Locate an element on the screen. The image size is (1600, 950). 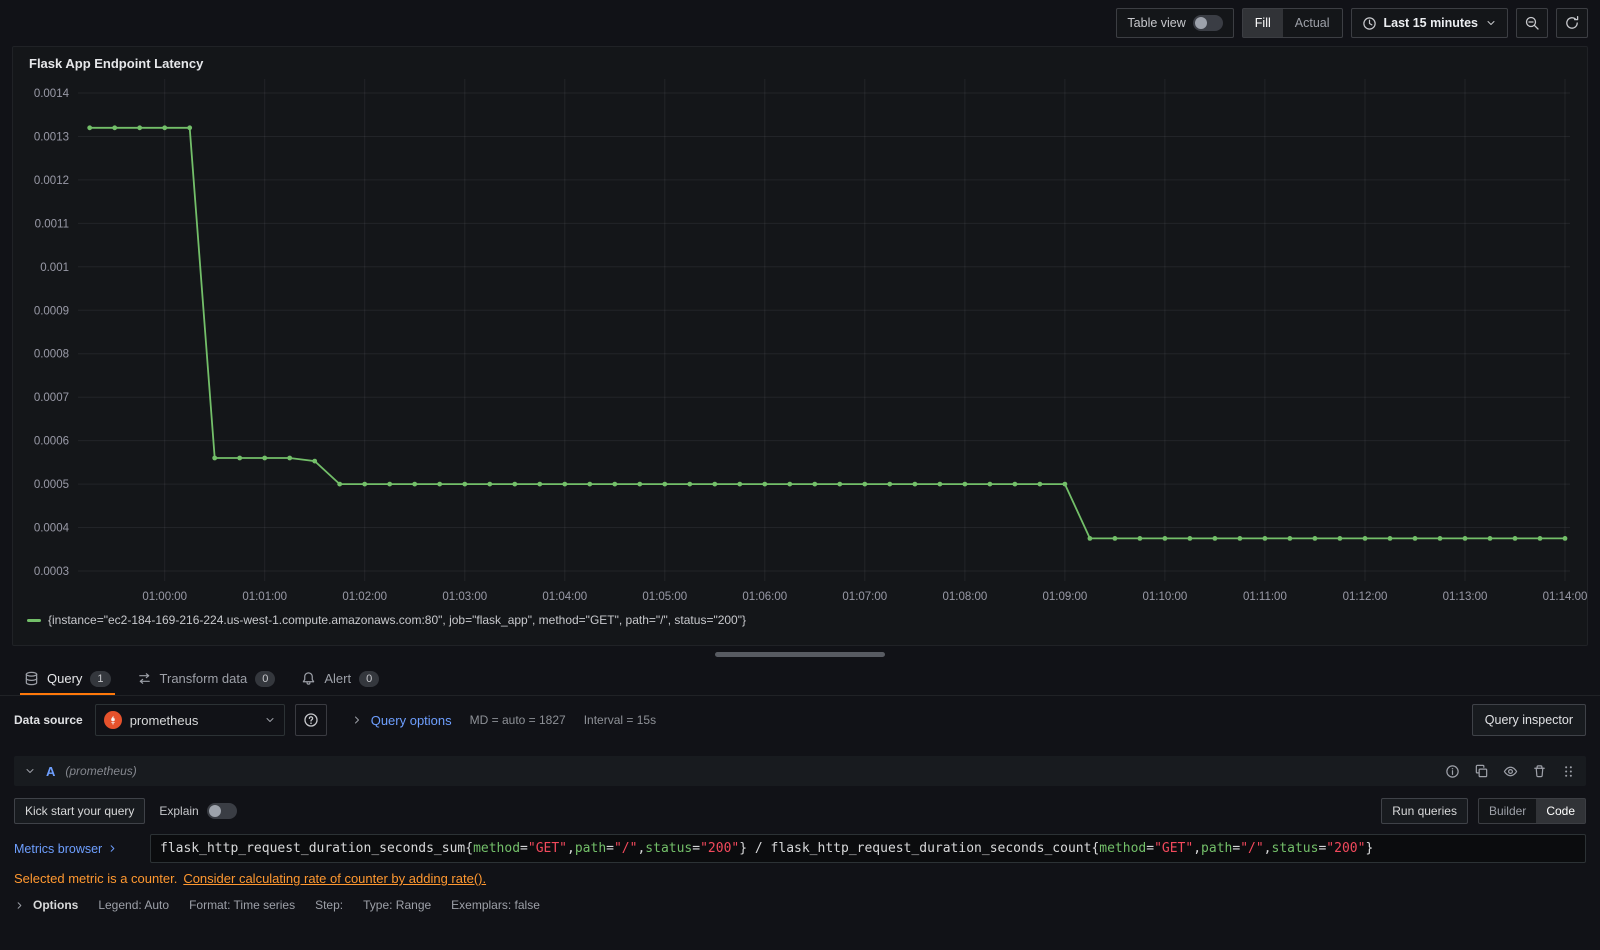
options-type: Type: Range is located at coordinates (397, 905).